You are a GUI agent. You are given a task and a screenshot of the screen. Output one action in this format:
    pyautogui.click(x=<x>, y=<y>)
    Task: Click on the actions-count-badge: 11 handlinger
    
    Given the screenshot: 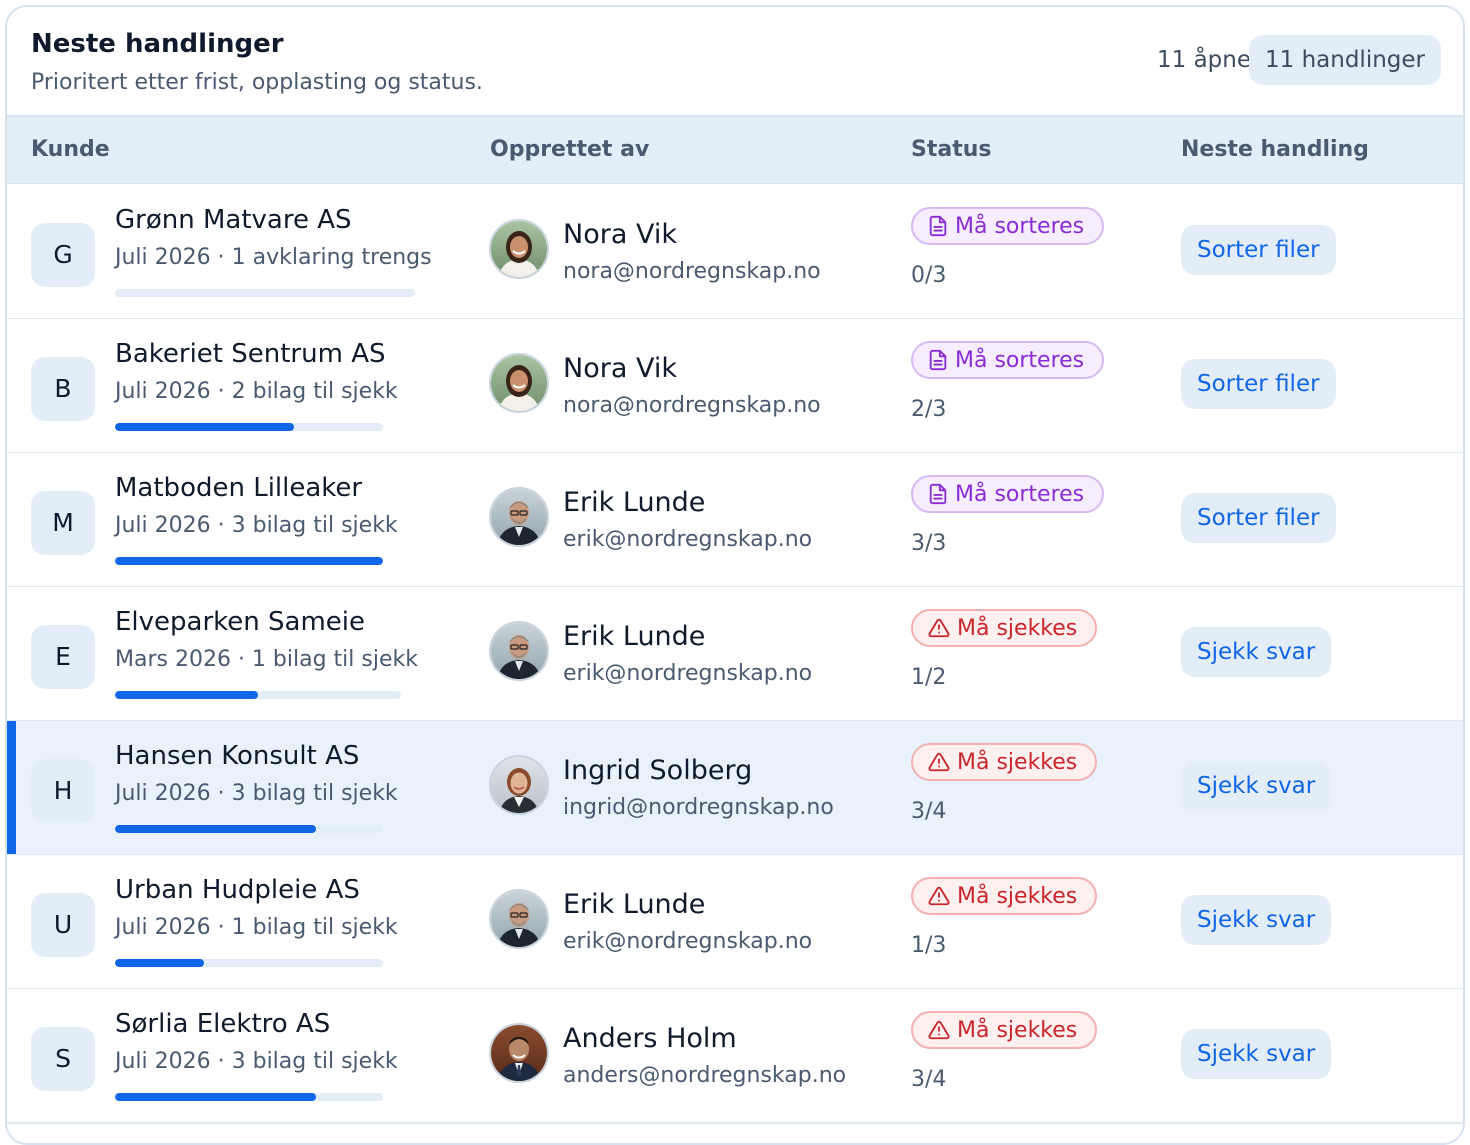 What is the action you would take?
    pyautogui.click(x=1345, y=60)
    